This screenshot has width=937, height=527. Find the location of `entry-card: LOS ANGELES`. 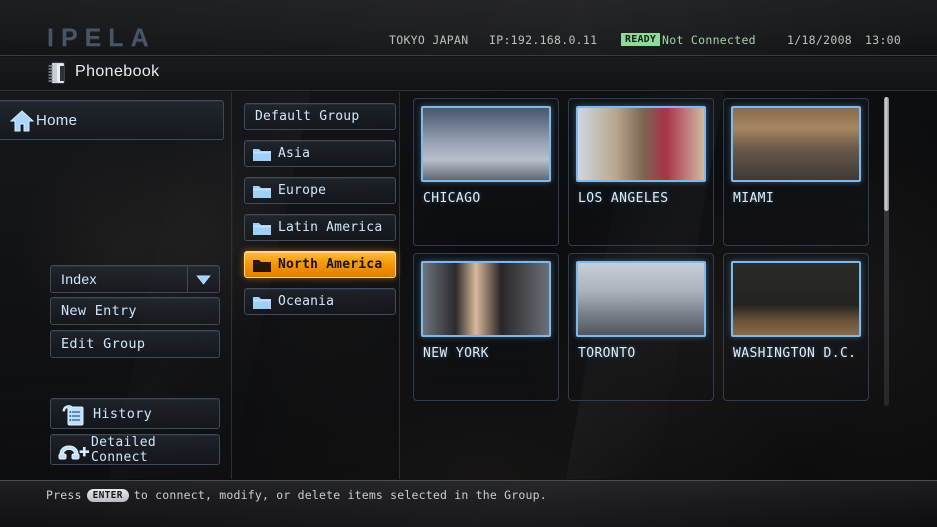

entry-card: LOS ANGELES is located at coordinates (641, 172).